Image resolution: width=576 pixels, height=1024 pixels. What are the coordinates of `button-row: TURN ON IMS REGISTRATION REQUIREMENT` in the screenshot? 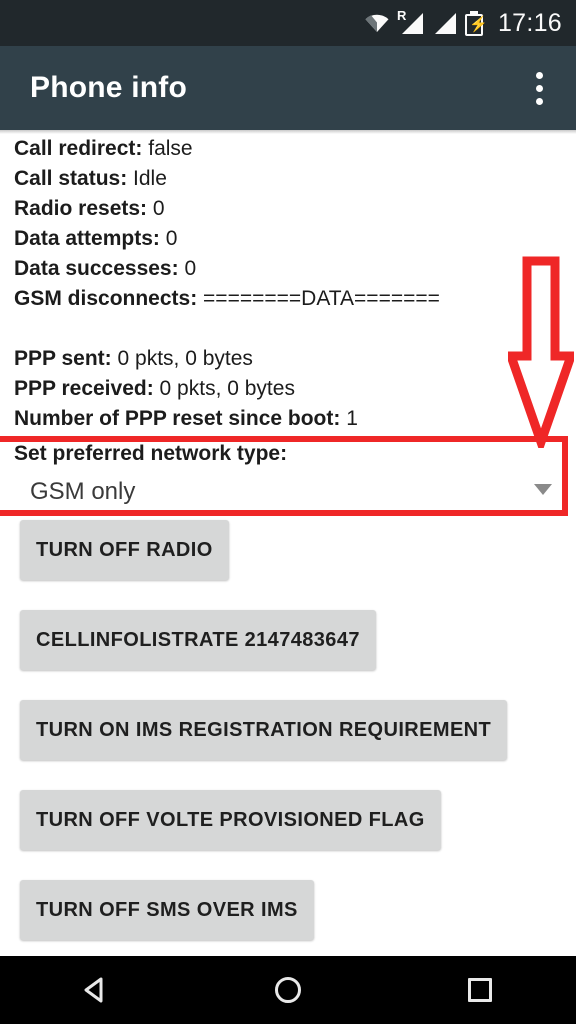 It's located at (288, 745).